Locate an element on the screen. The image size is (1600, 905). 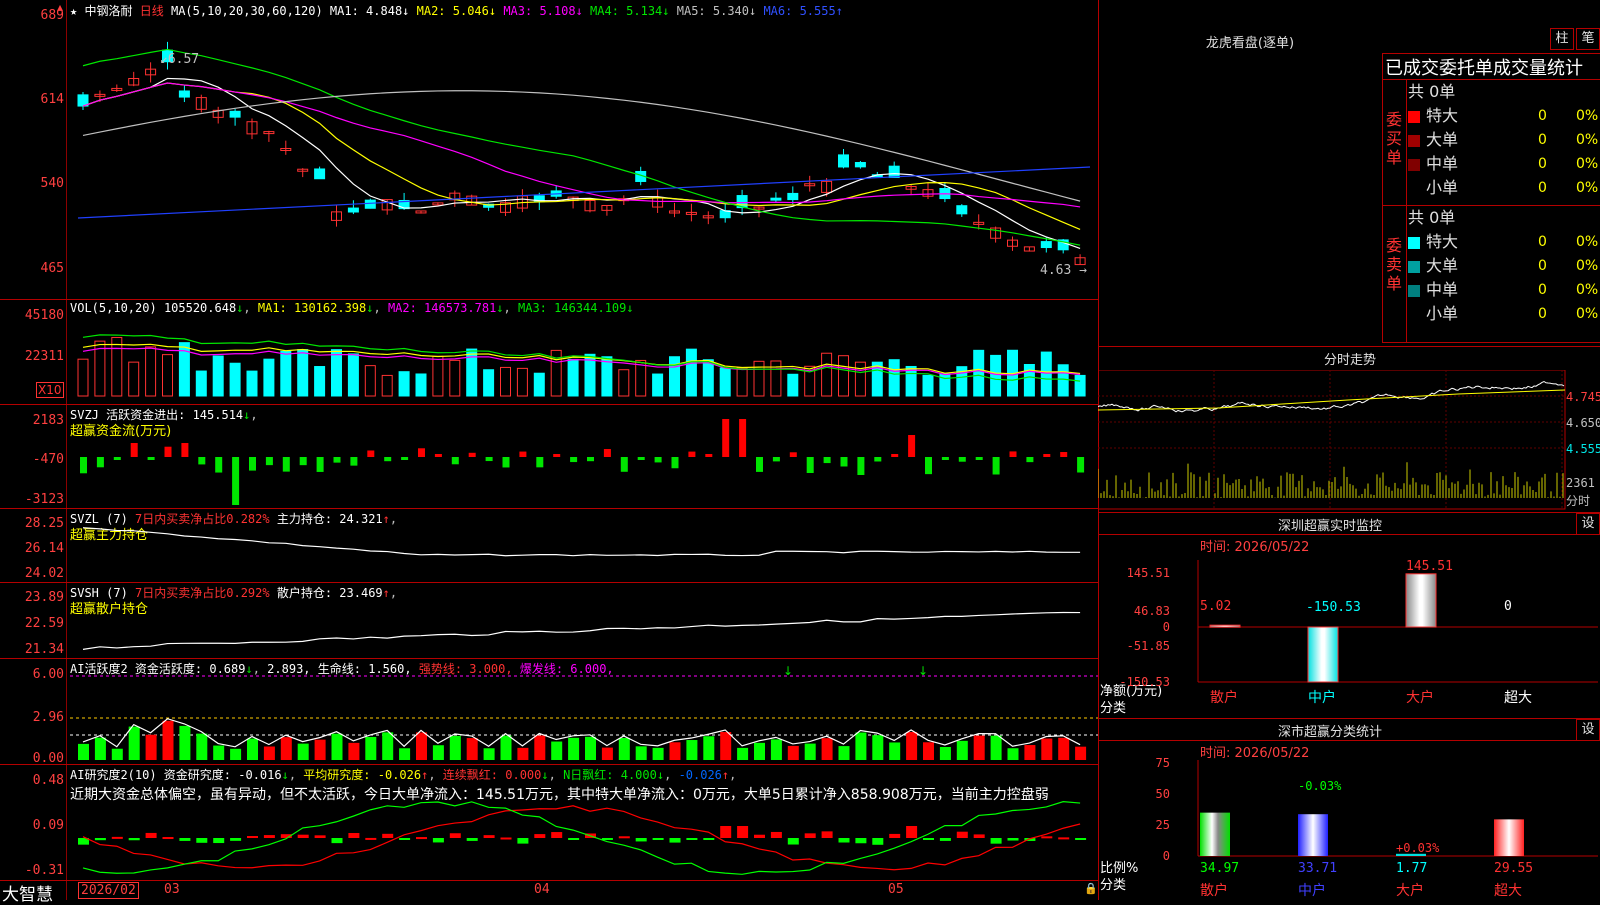
cls-top-border is located at coordinates (1349, 718).